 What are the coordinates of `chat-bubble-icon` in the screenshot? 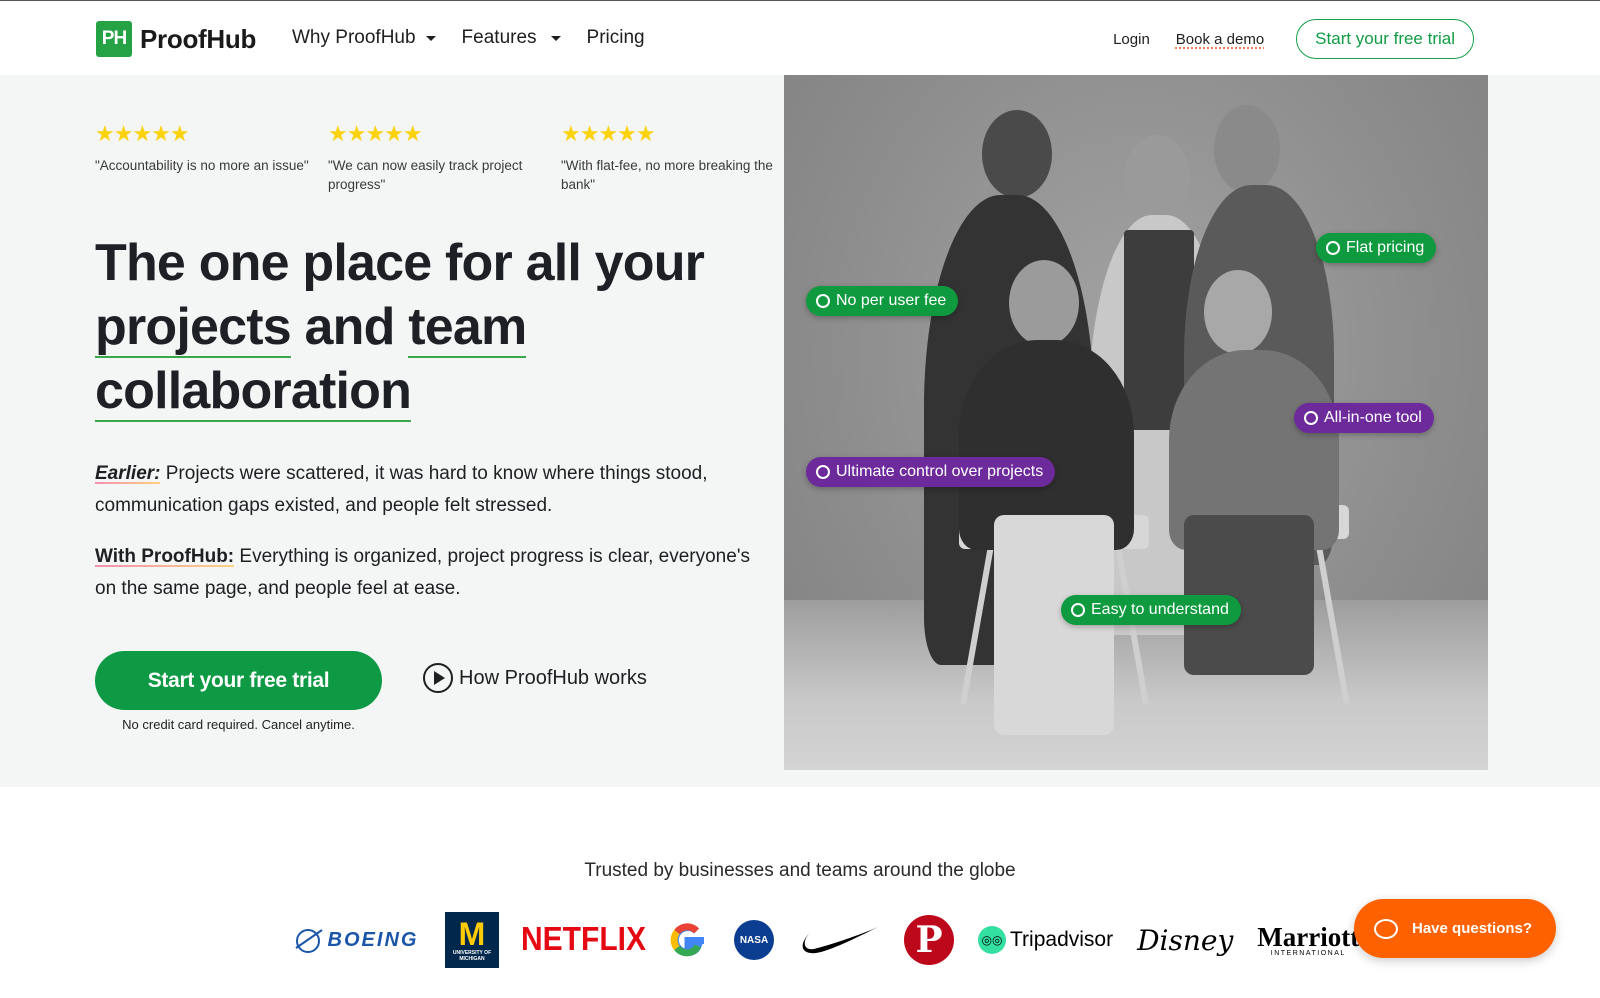 It's located at (1386, 928).